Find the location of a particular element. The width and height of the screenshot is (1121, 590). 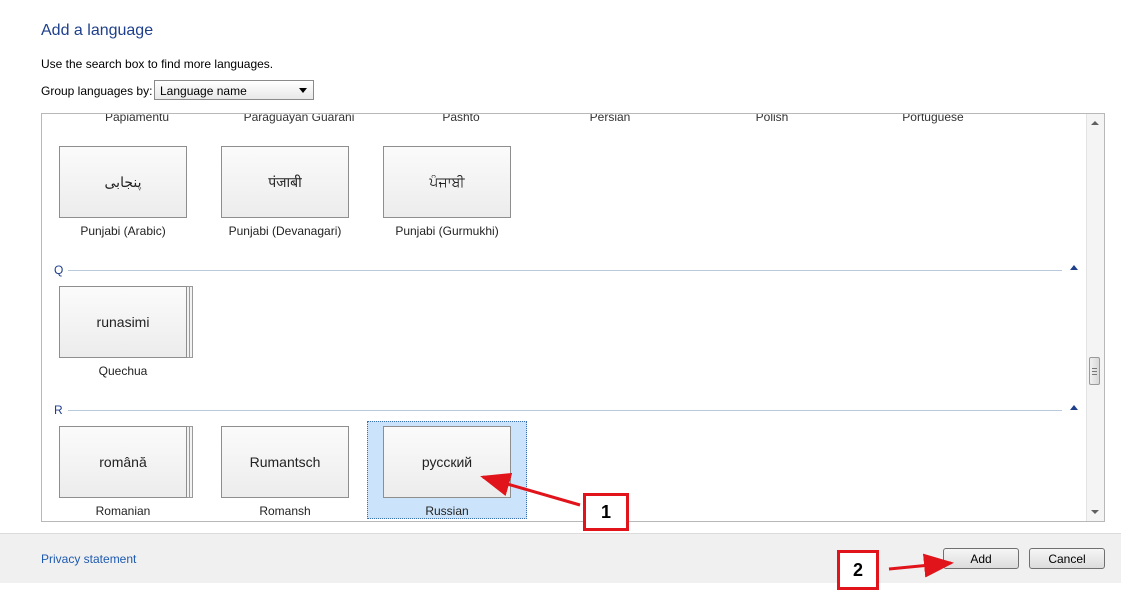

annotation-arrows is located at coordinates (717, 525).